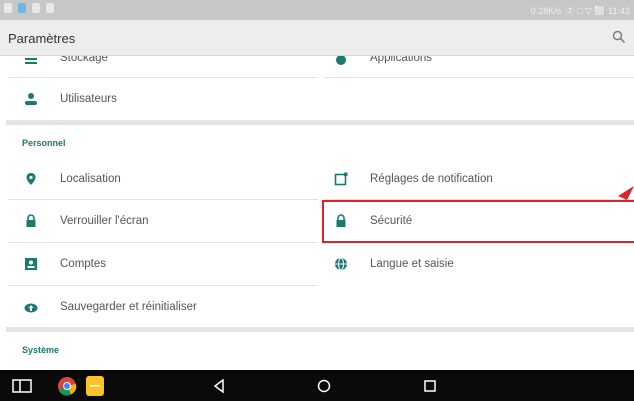 The width and height of the screenshot is (634, 401). Describe the element at coordinates (36, 8) in the screenshot. I see `download-icon` at that location.